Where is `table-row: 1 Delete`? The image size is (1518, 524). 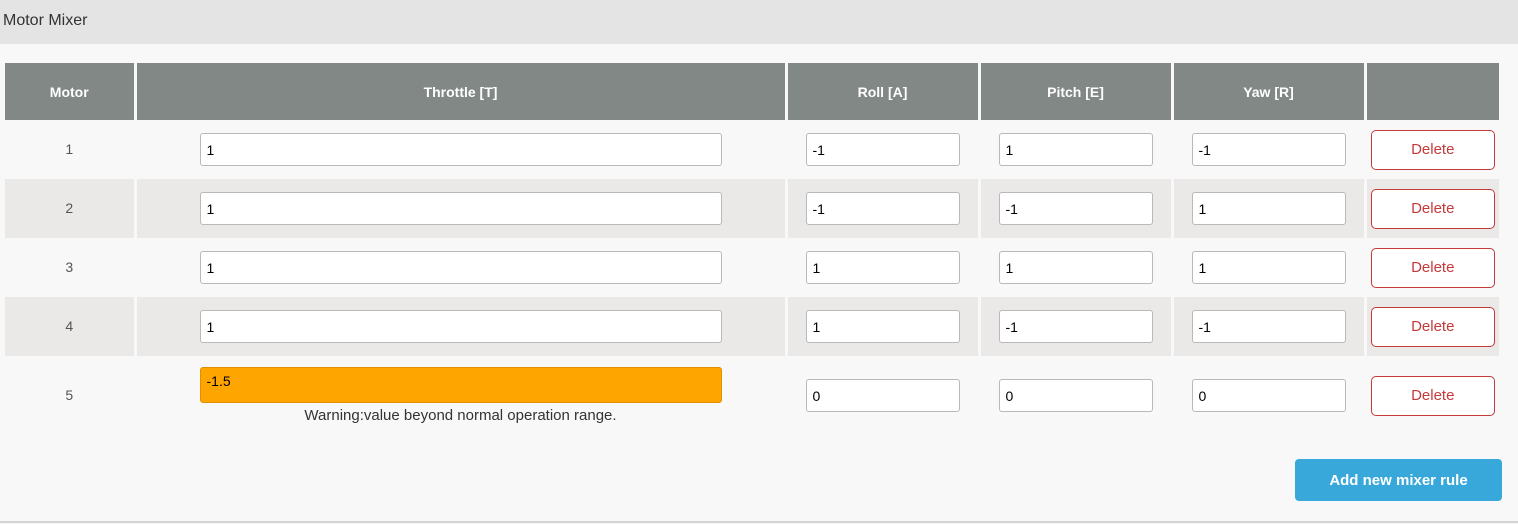
table-row: 1 Delete is located at coordinates (752, 149).